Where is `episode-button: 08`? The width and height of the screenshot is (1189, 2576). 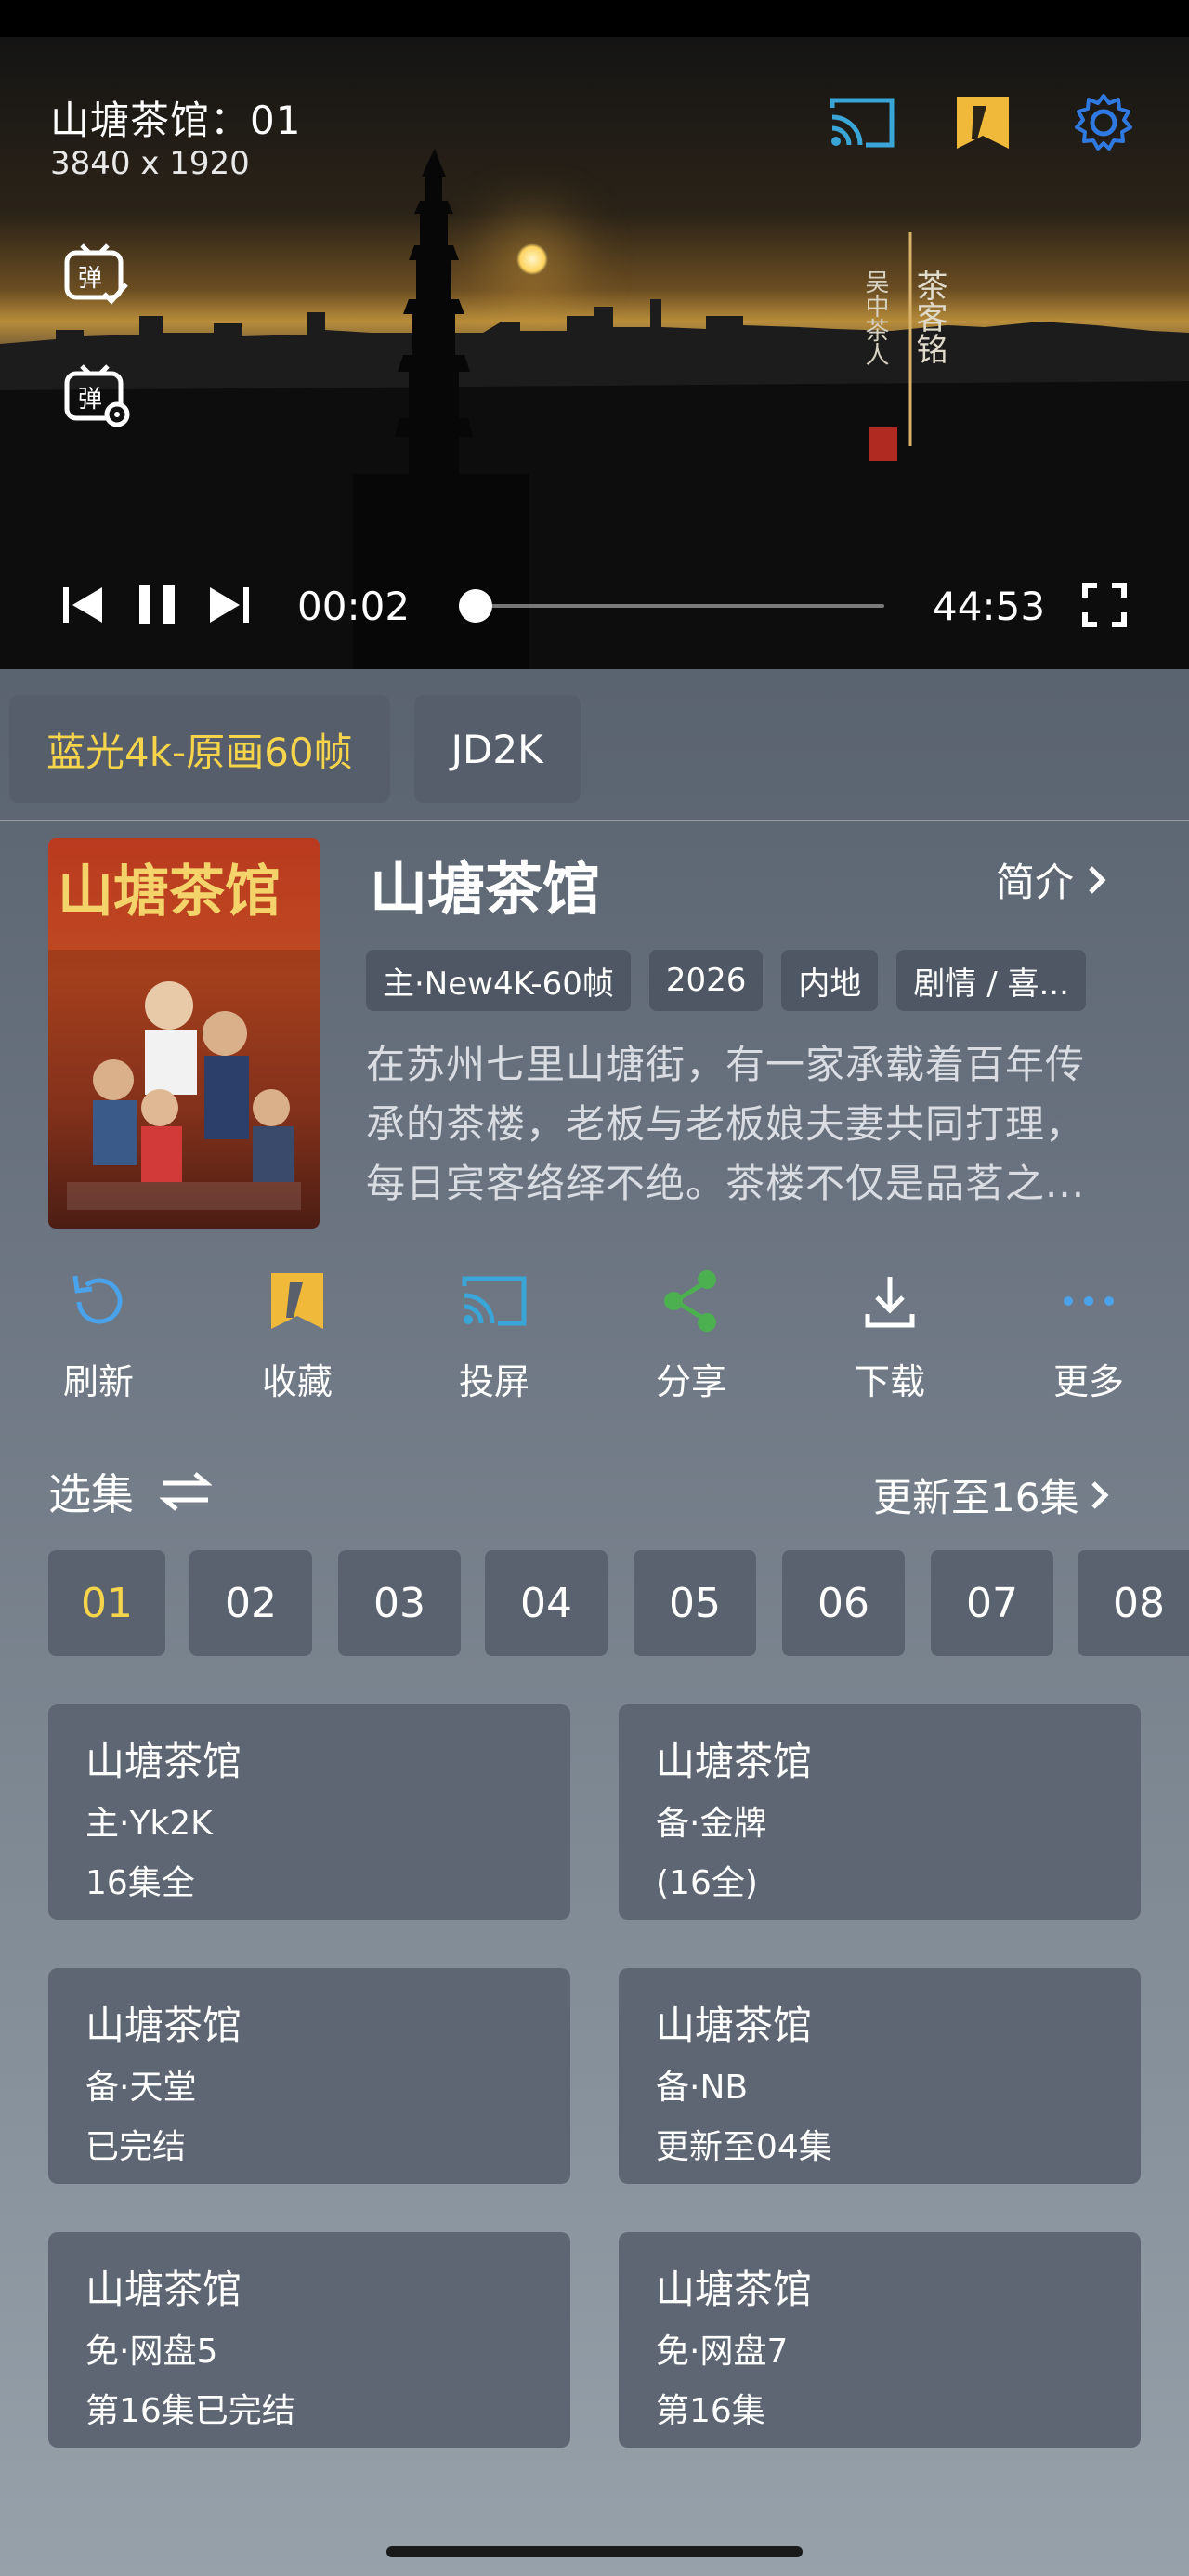 episode-button: 08 is located at coordinates (1134, 1603).